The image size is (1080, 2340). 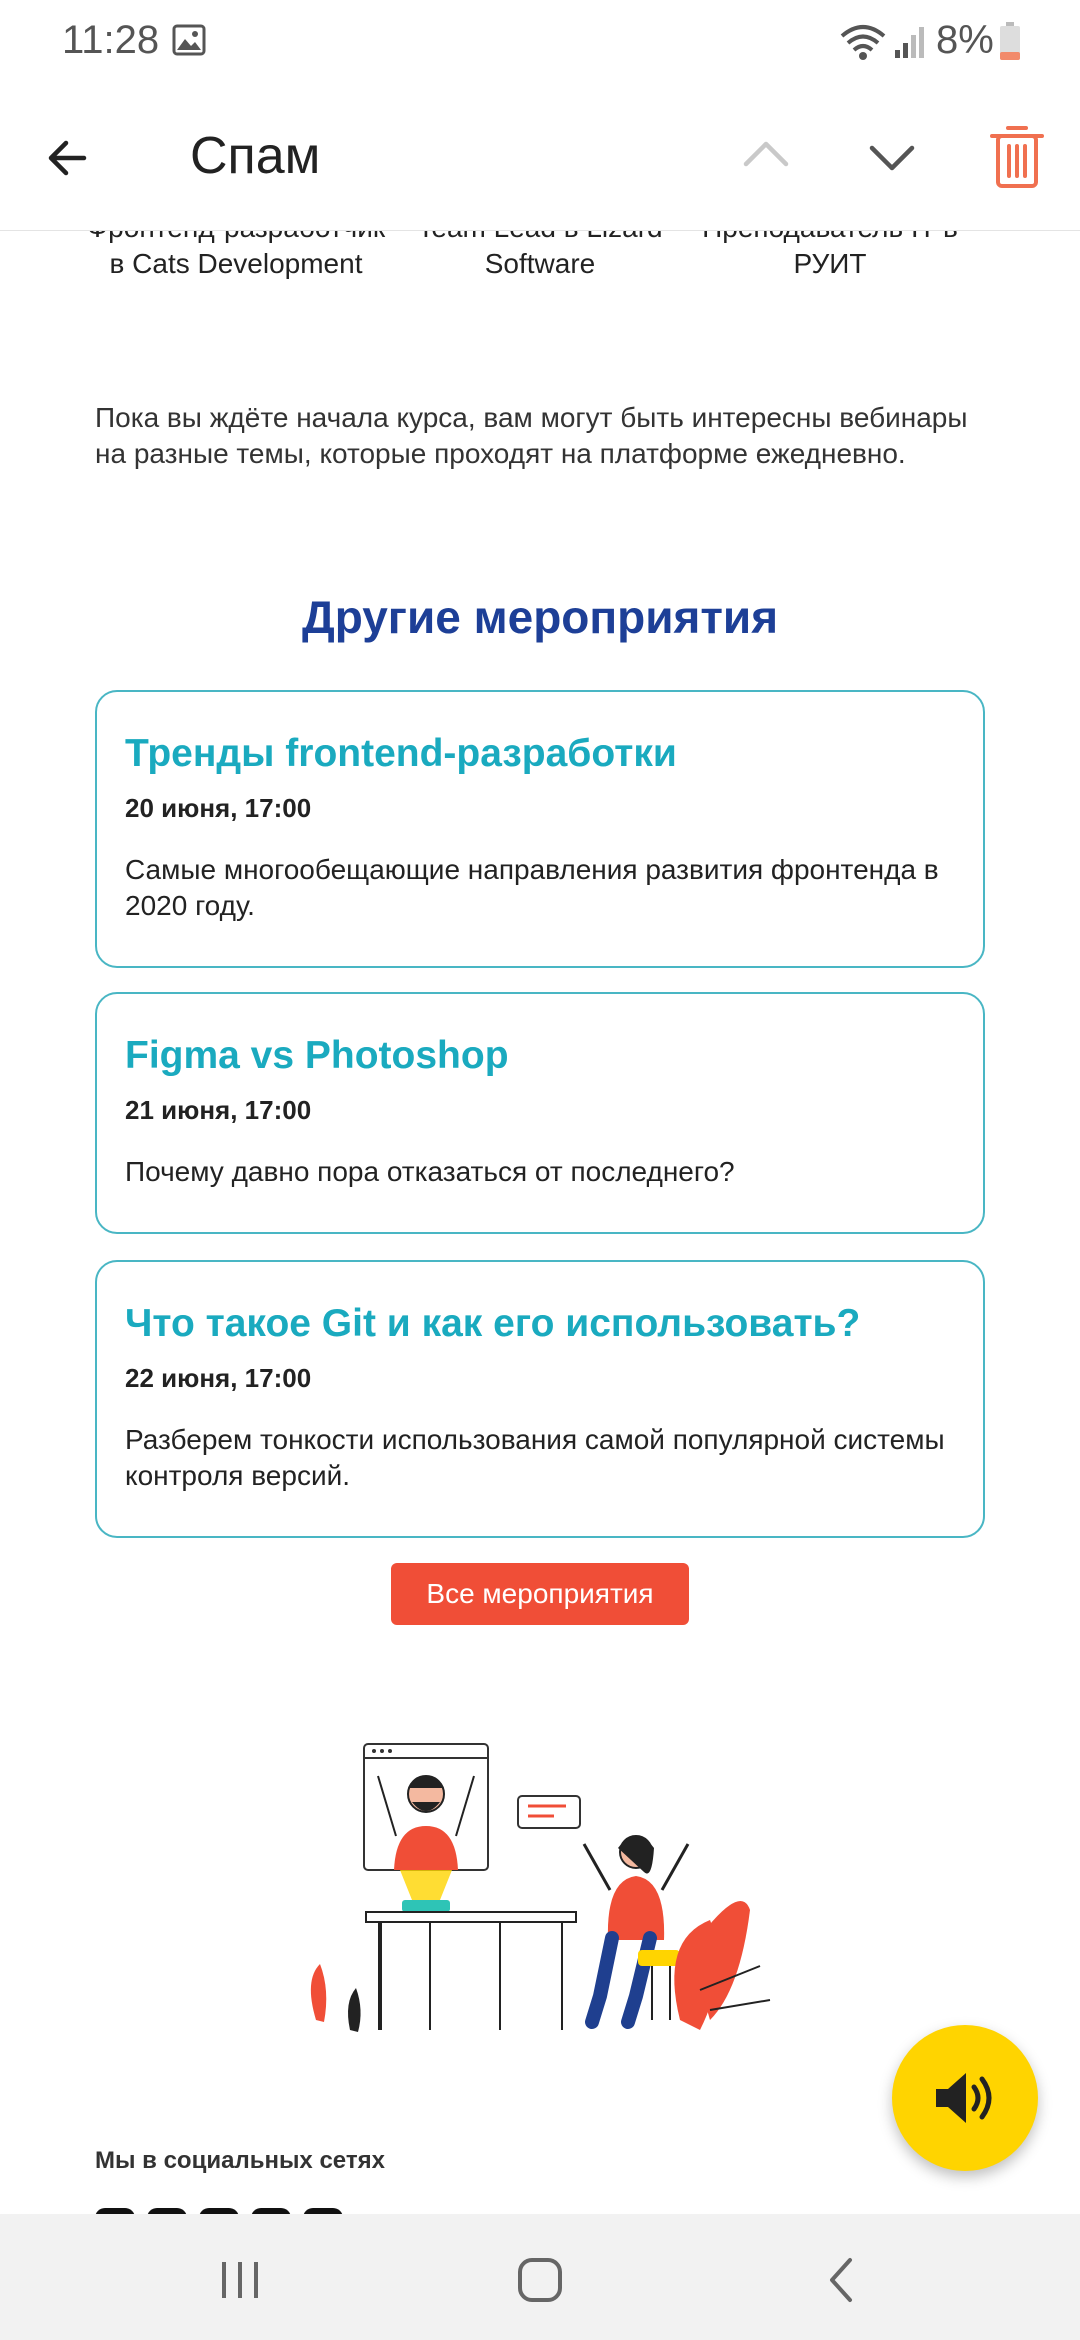 I want to click on recent-apps-icon, so click(x=240, y=2280).